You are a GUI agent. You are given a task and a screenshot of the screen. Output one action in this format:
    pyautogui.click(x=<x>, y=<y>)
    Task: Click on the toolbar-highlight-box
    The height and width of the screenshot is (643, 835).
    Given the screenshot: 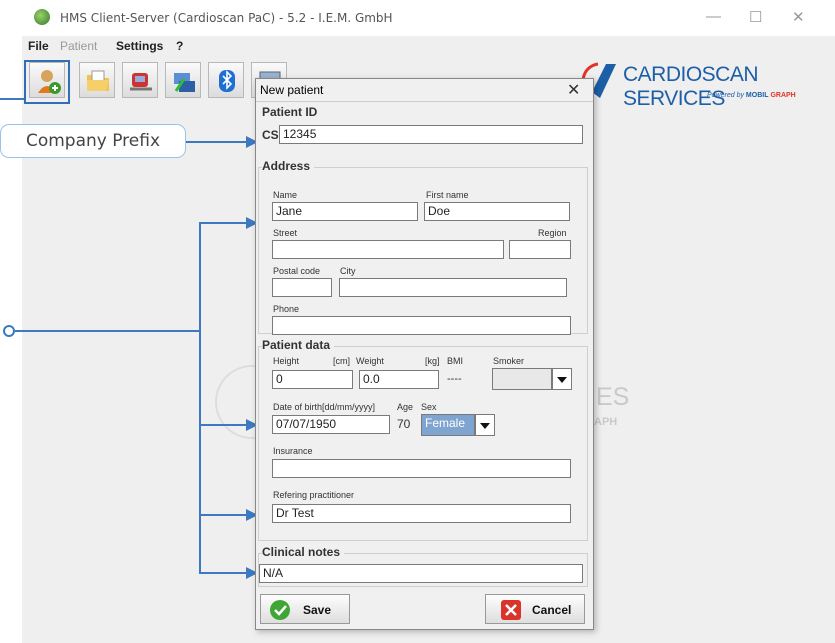 What is the action you would take?
    pyautogui.click(x=47, y=82)
    